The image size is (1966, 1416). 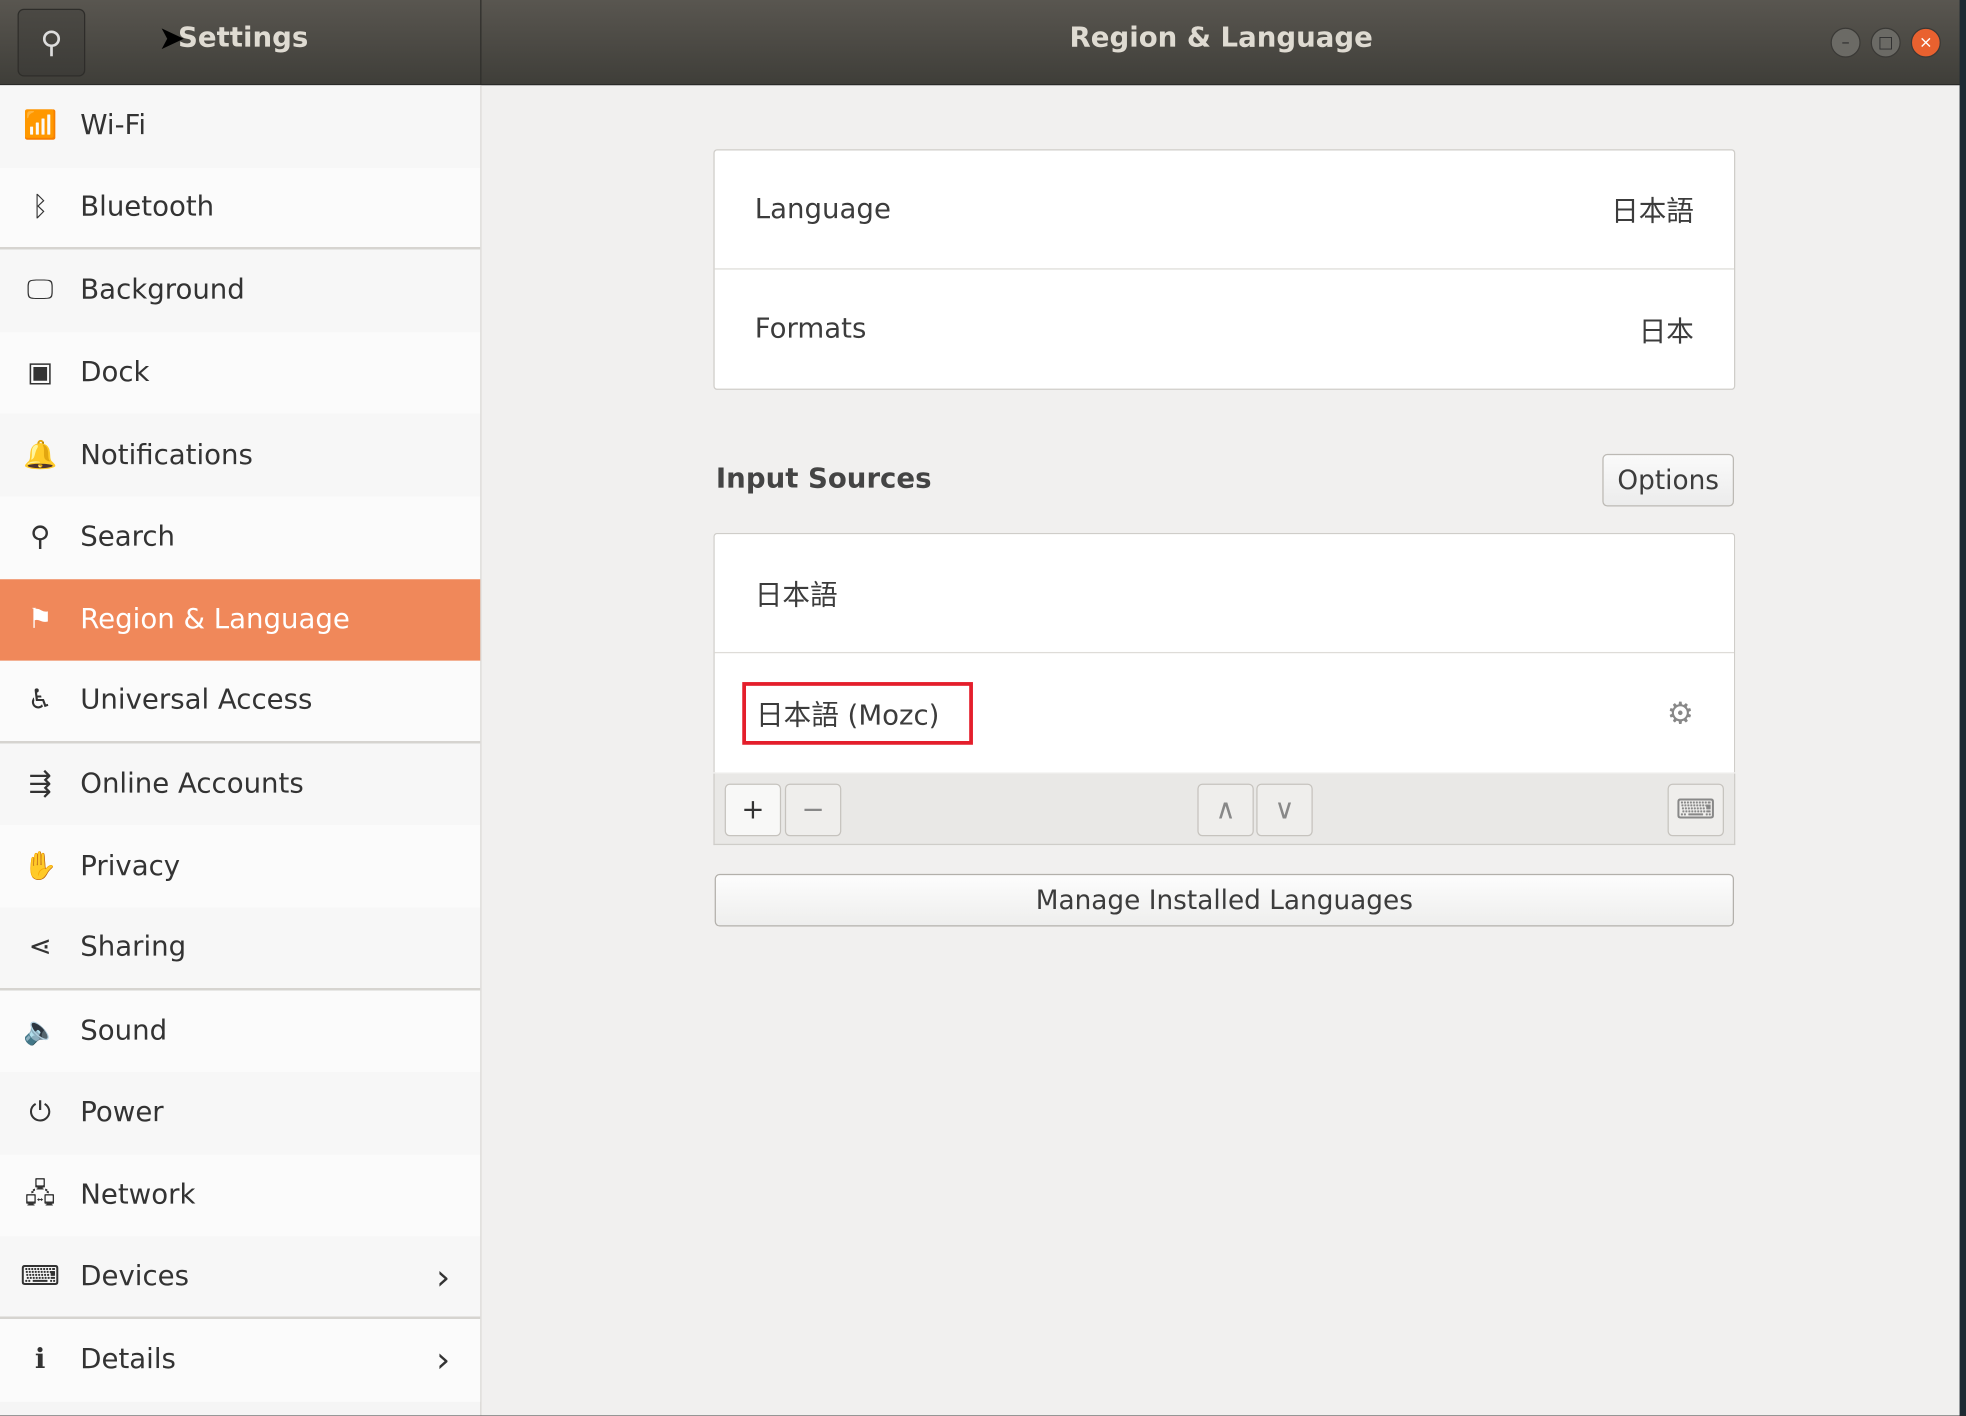 I want to click on sidebar-item-details: ℹ Details ›, so click(x=240, y=1360).